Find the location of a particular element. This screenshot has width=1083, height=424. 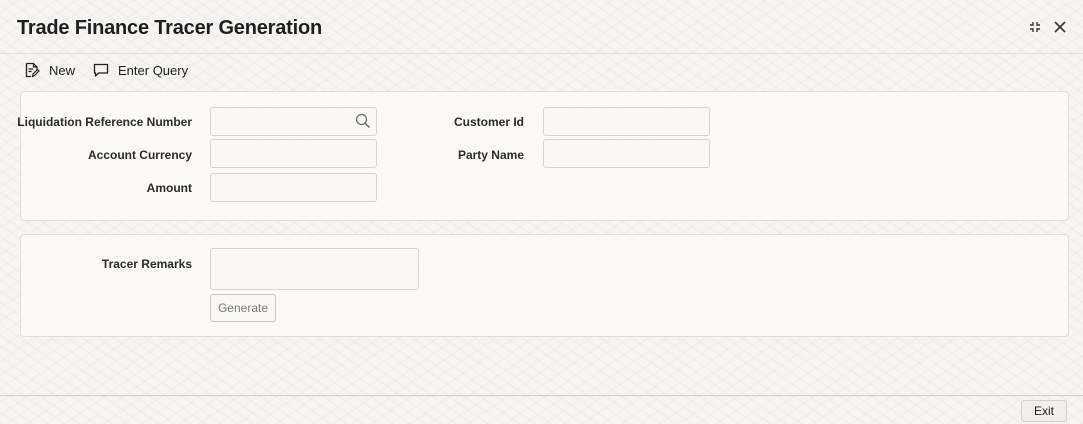

exit-button: Exit is located at coordinates (1044, 411).